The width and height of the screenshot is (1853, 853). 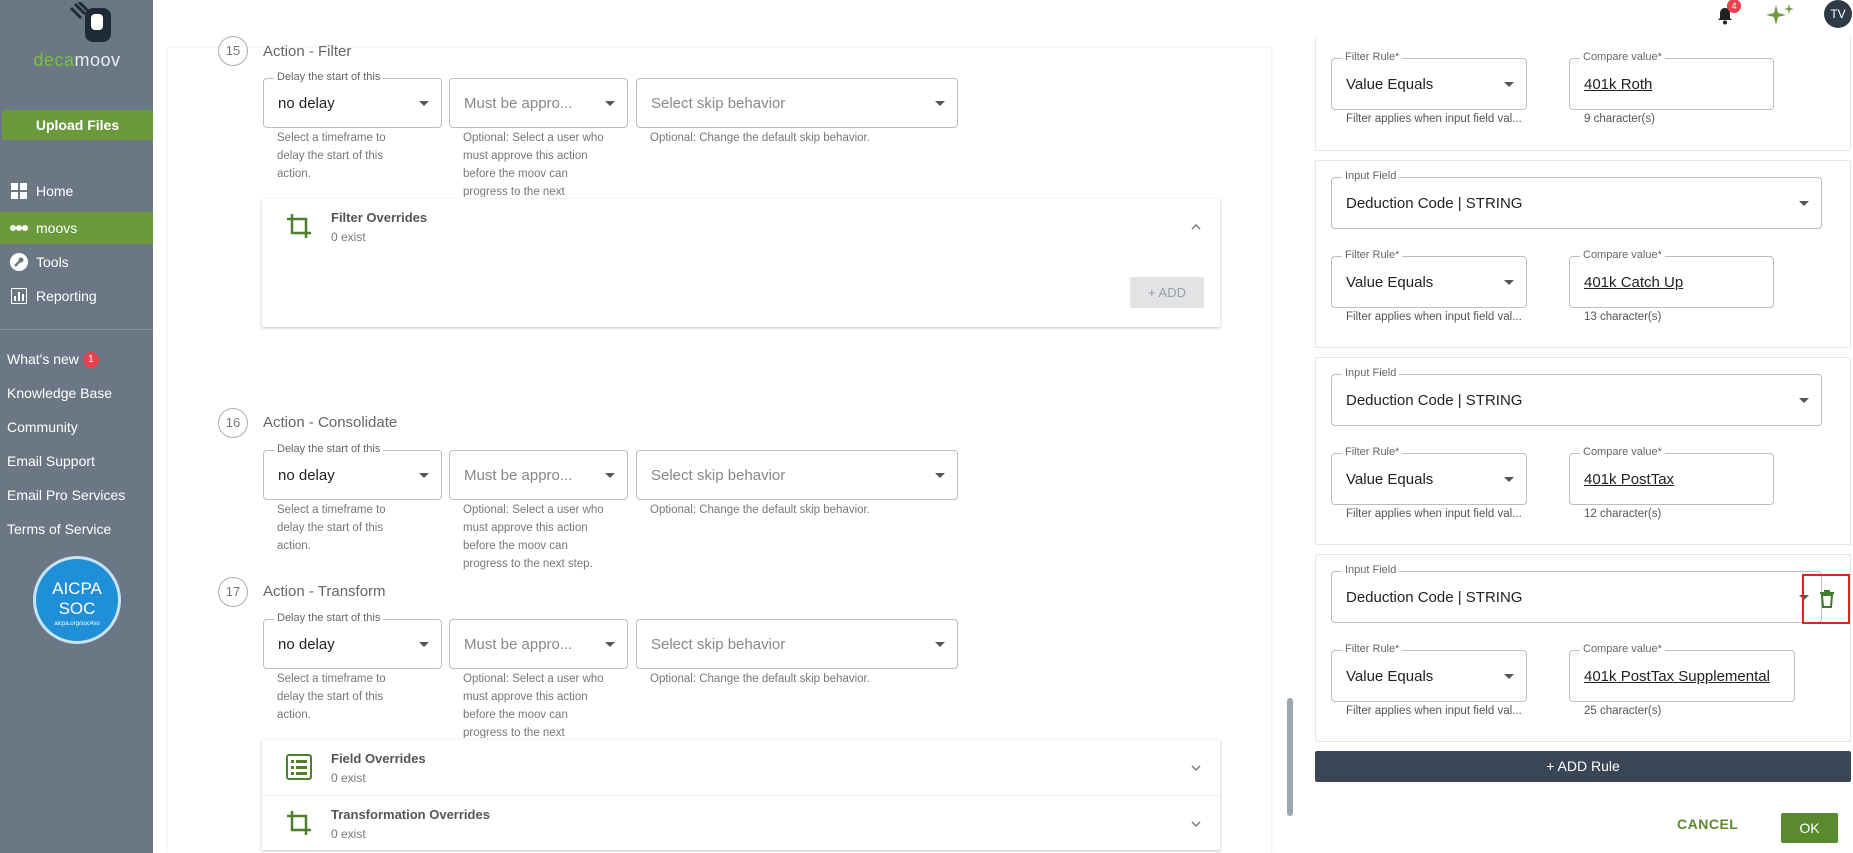 I want to click on transformation-overrides-header: Transformation Overrides 0 exist, so click(x=741, y=824).